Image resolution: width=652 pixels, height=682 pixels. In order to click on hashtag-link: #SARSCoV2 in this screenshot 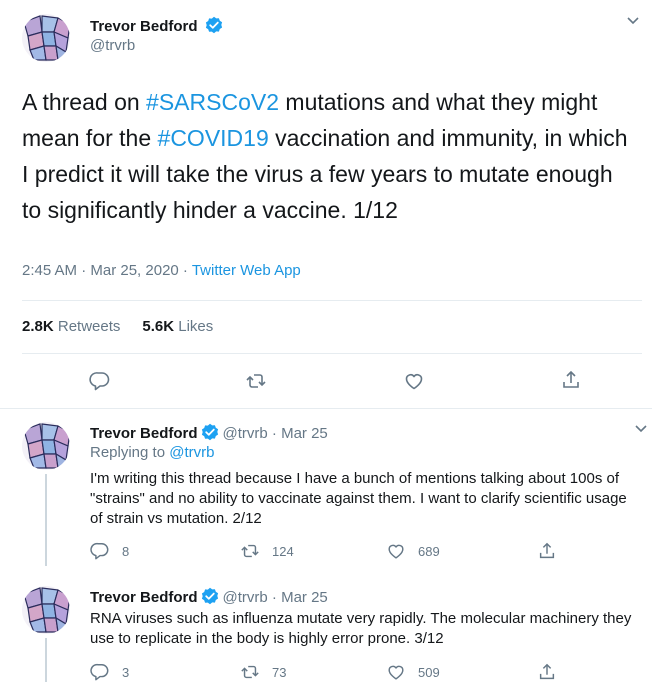, I will do `click(212, 102)`.